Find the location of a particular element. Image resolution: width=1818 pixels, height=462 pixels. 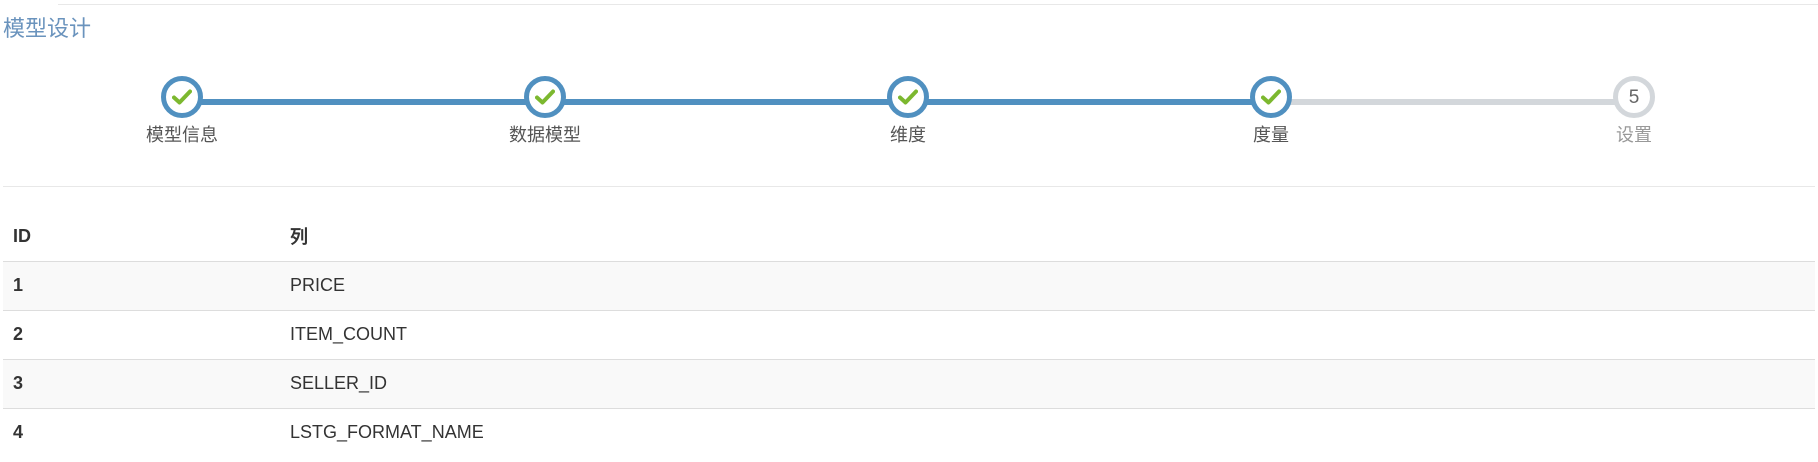

stepper-progress-bar is located at coordinates (726, 102).